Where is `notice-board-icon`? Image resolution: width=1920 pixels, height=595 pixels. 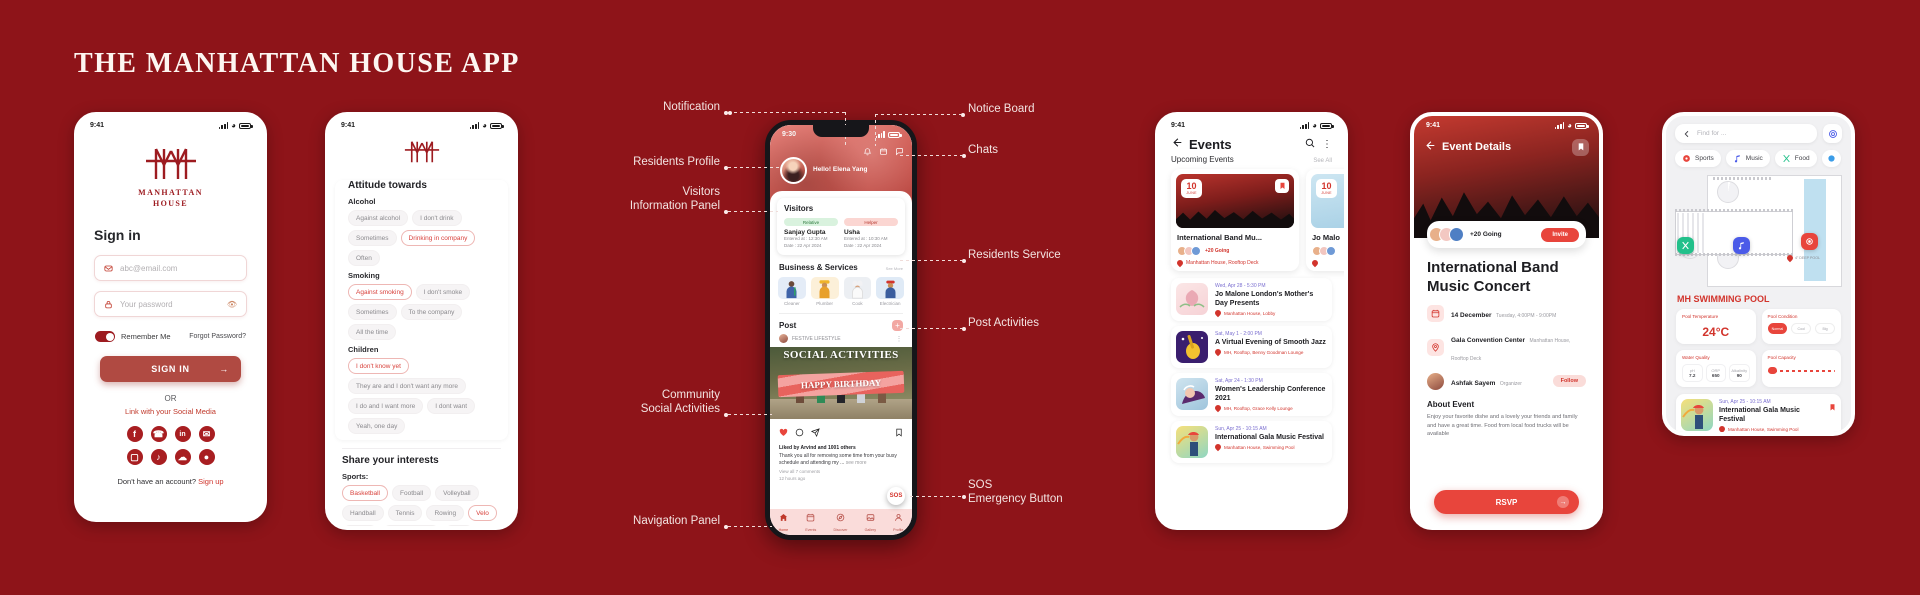
notice-board-icon is located at coordinates (883, 151).